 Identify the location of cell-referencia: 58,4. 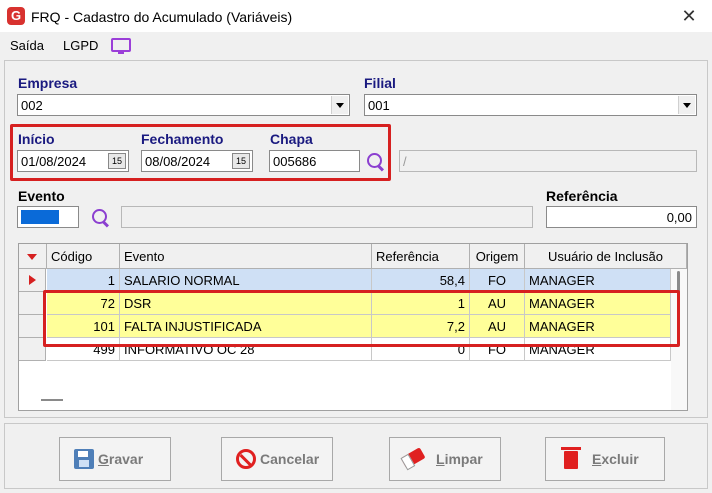
(421, 280).